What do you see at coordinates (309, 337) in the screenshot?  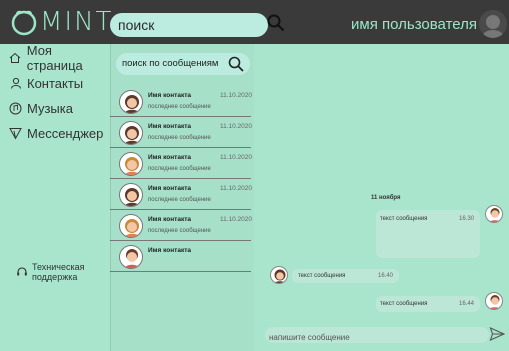 I see `compose-placeholder: напишите сообщение` at bounding box center [309, 337].